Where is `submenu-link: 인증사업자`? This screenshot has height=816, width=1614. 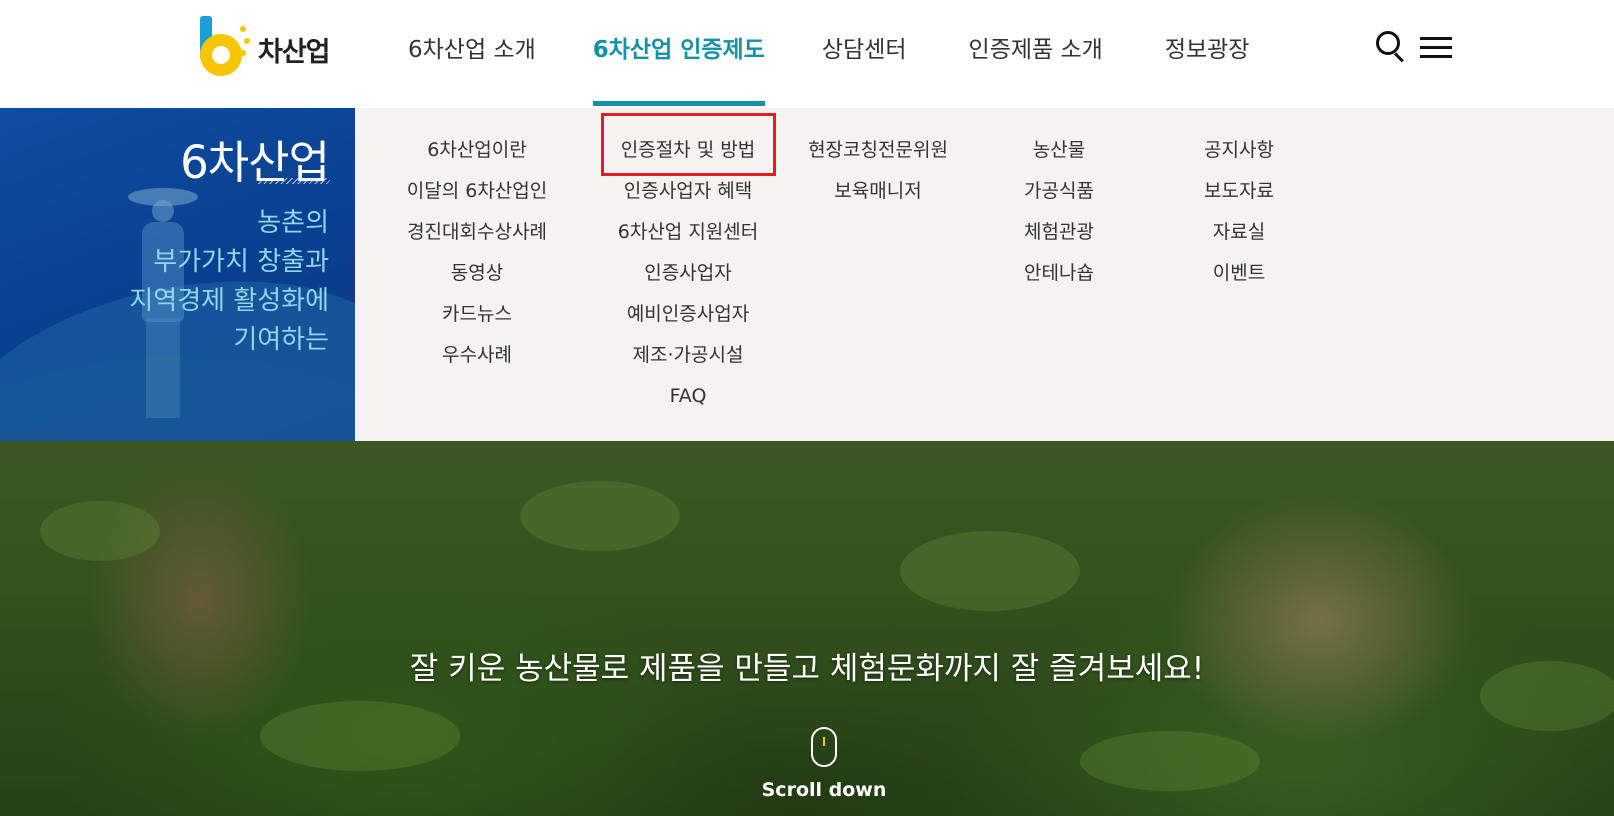 submenu-link: 인증사업자 is located at coordinates (688, 273).